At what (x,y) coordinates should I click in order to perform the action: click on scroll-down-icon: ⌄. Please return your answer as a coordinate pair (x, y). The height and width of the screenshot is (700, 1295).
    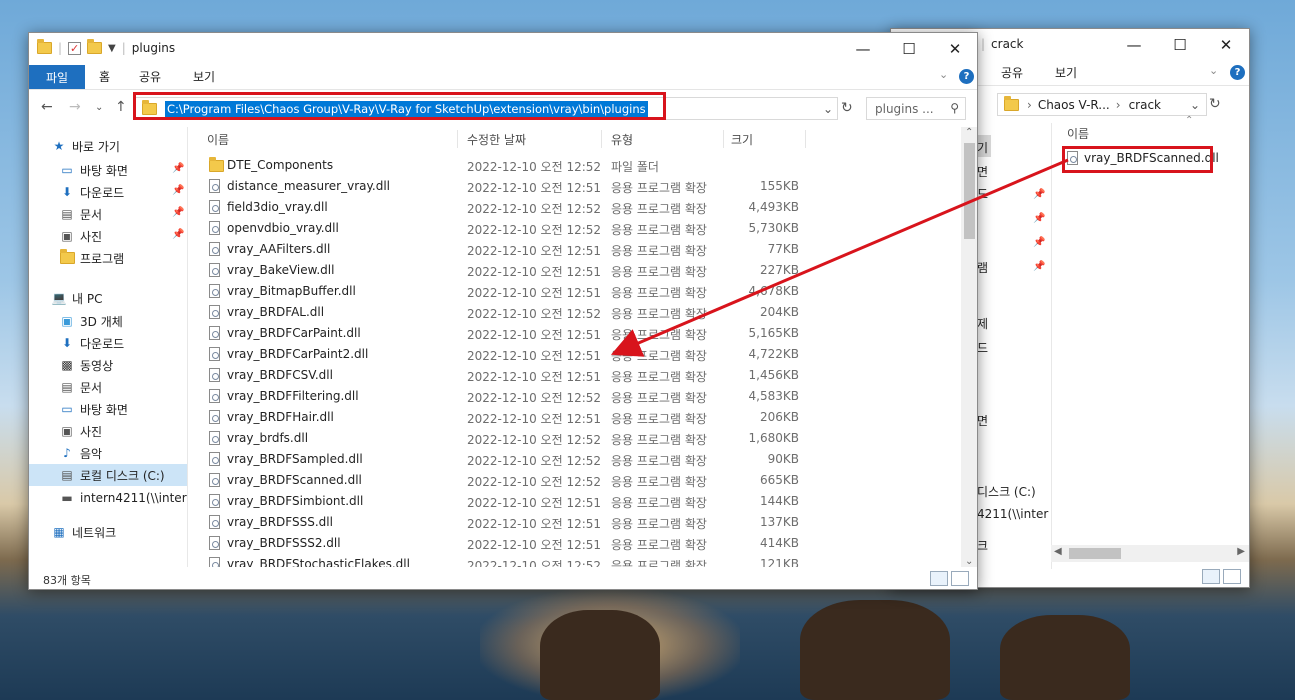
    Looking at the image, I should click on (969, 561).